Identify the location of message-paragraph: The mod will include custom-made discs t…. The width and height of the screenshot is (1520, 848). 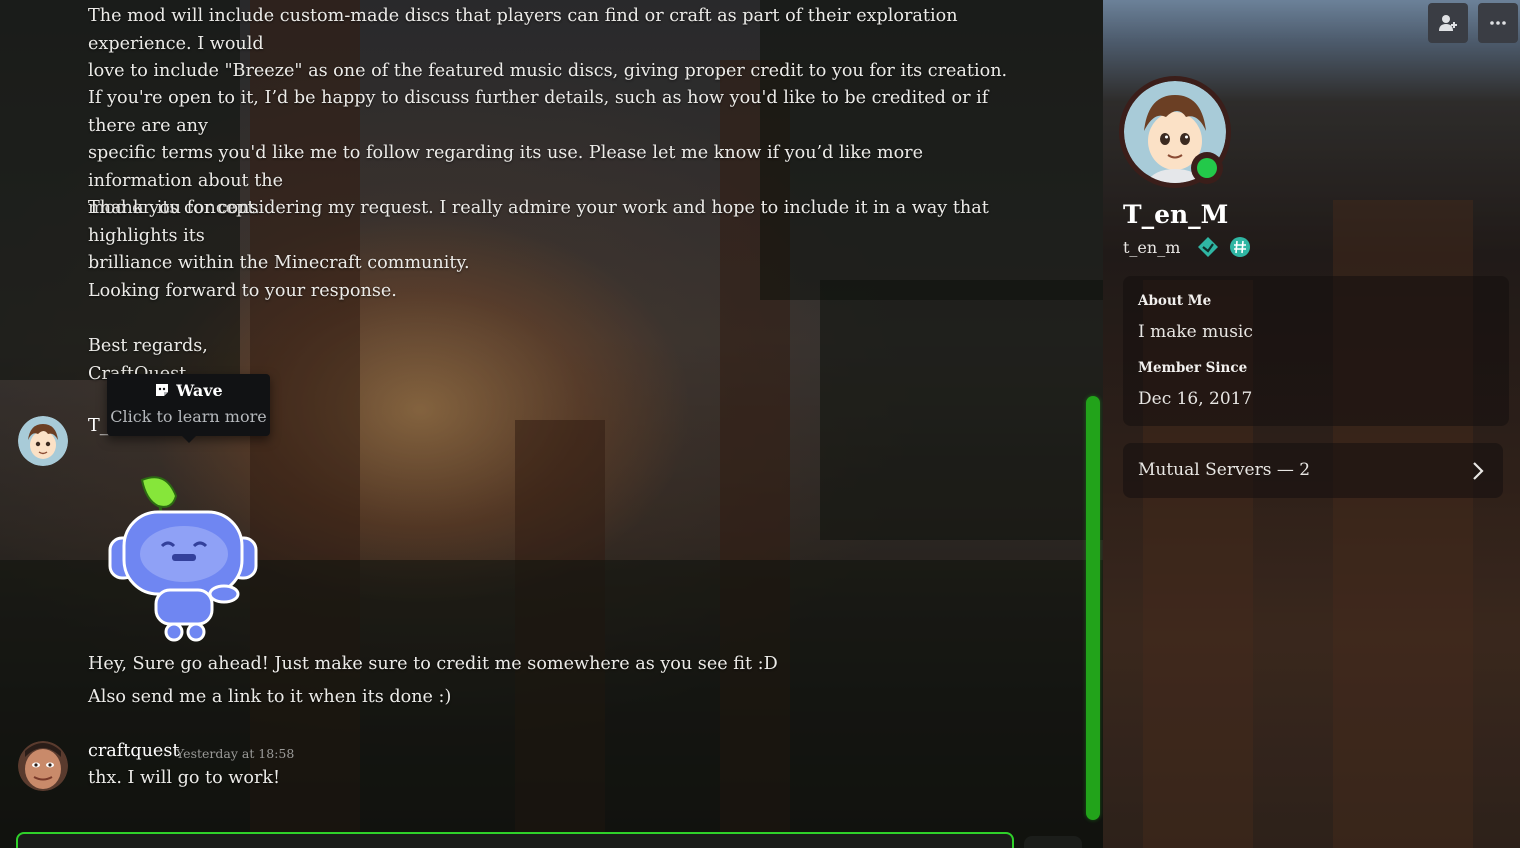
(558, 44).